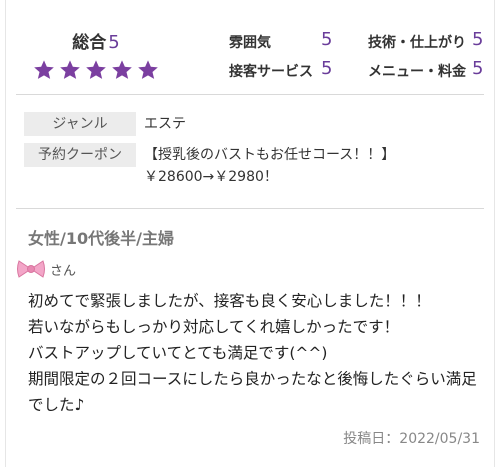  What do you see at coordinates (478, 39) in the screenshot?
I see `technique-value: 5` at bounding box center [478, 39].